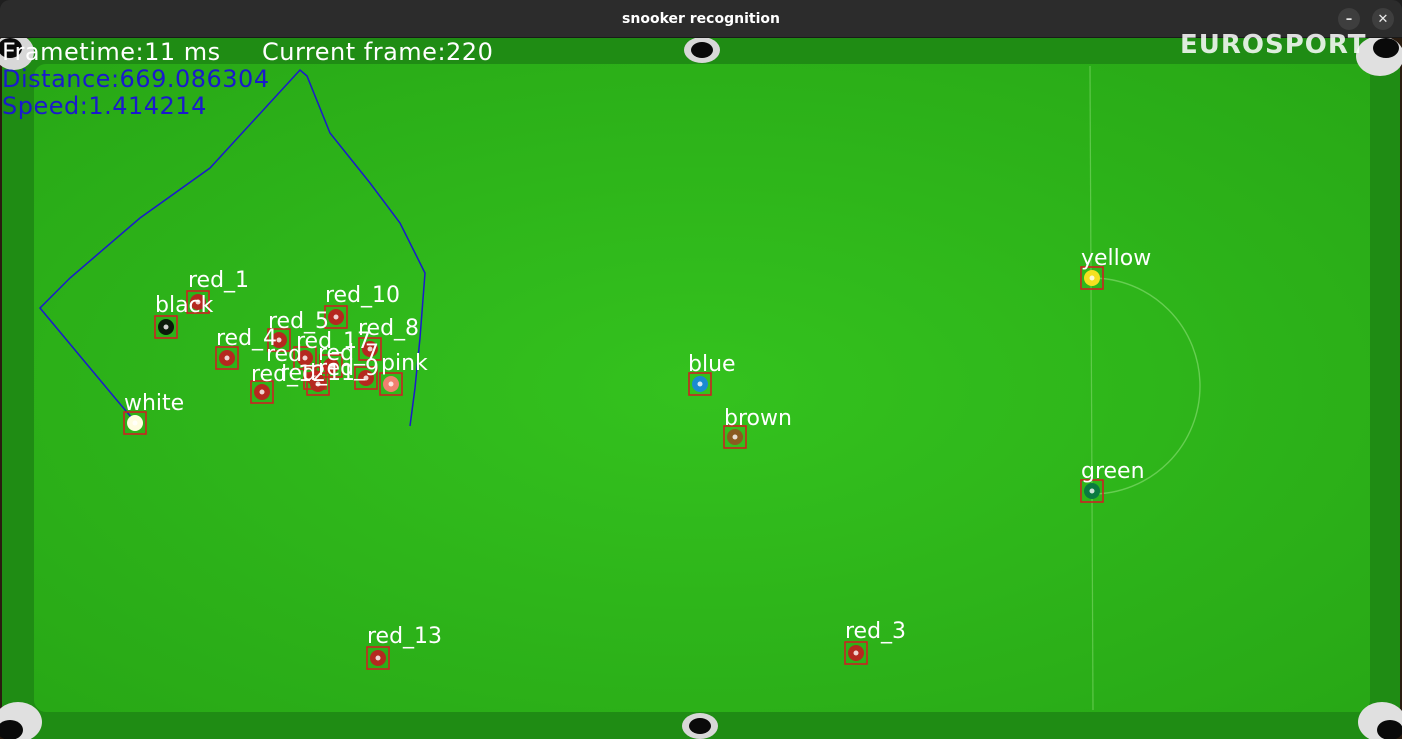  I want to click on ball-green-highlight, so click(1092, 491).